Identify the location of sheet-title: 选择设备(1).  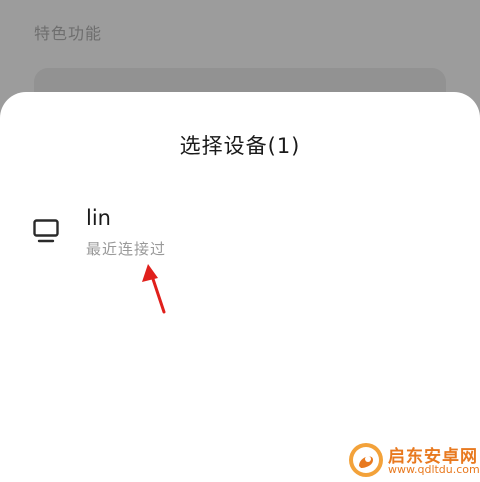
(240, 146).